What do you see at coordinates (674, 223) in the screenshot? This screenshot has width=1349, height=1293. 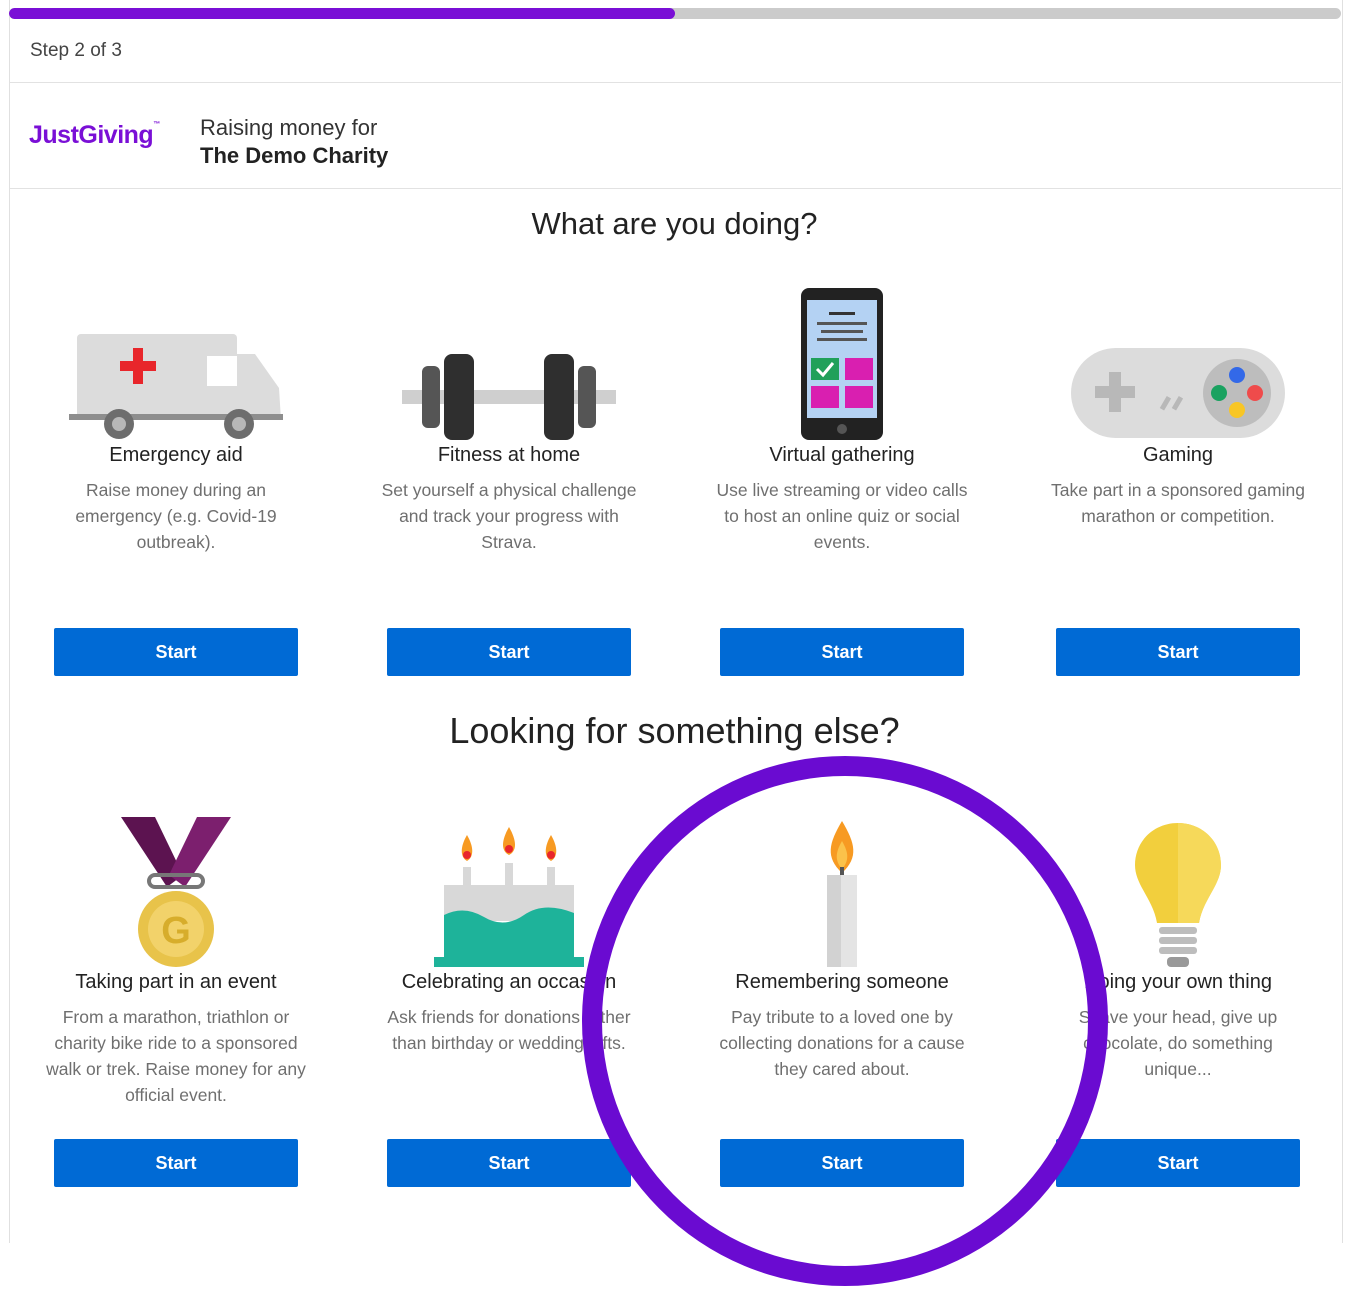 I see `section-title-doing: What are you doing?` at bounding box center [674, 223].